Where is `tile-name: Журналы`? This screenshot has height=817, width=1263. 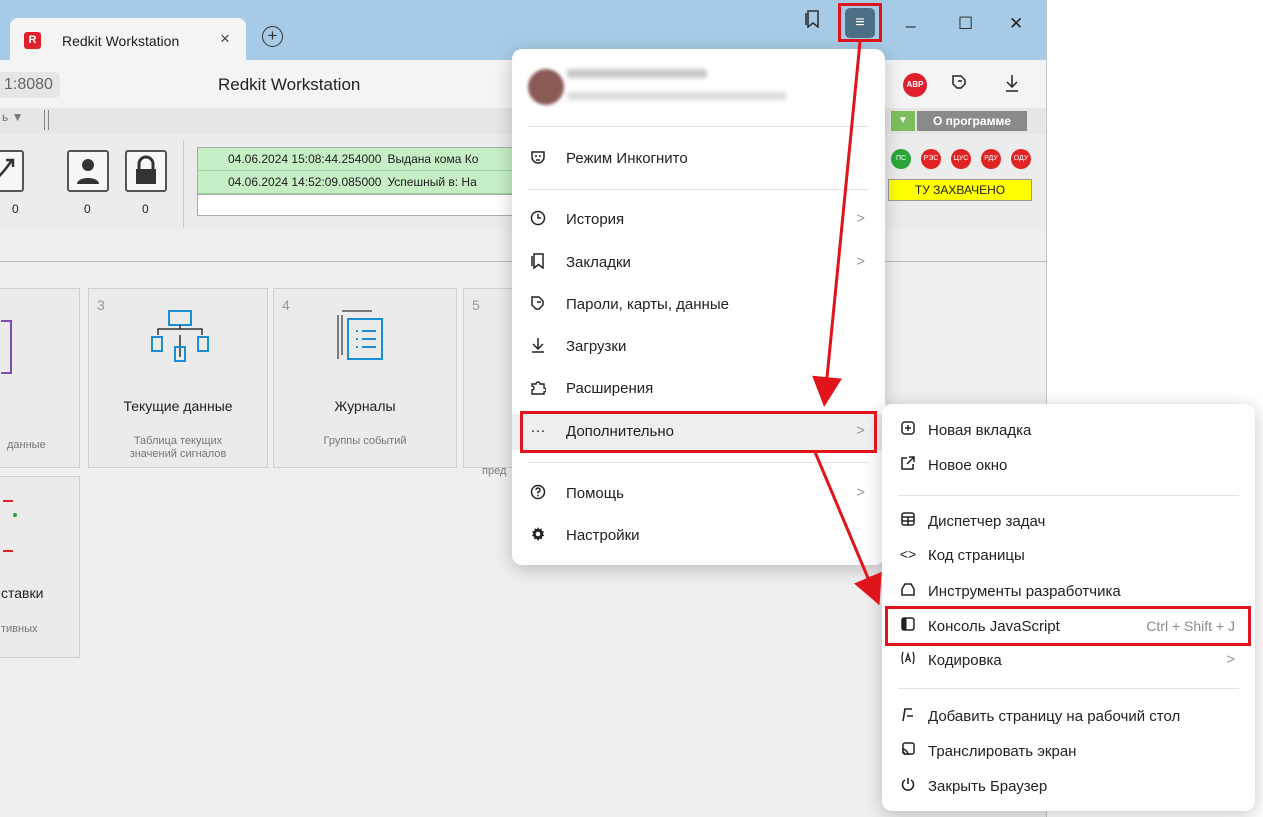 tile-name: Журналы is located at coordinates (365, 406).